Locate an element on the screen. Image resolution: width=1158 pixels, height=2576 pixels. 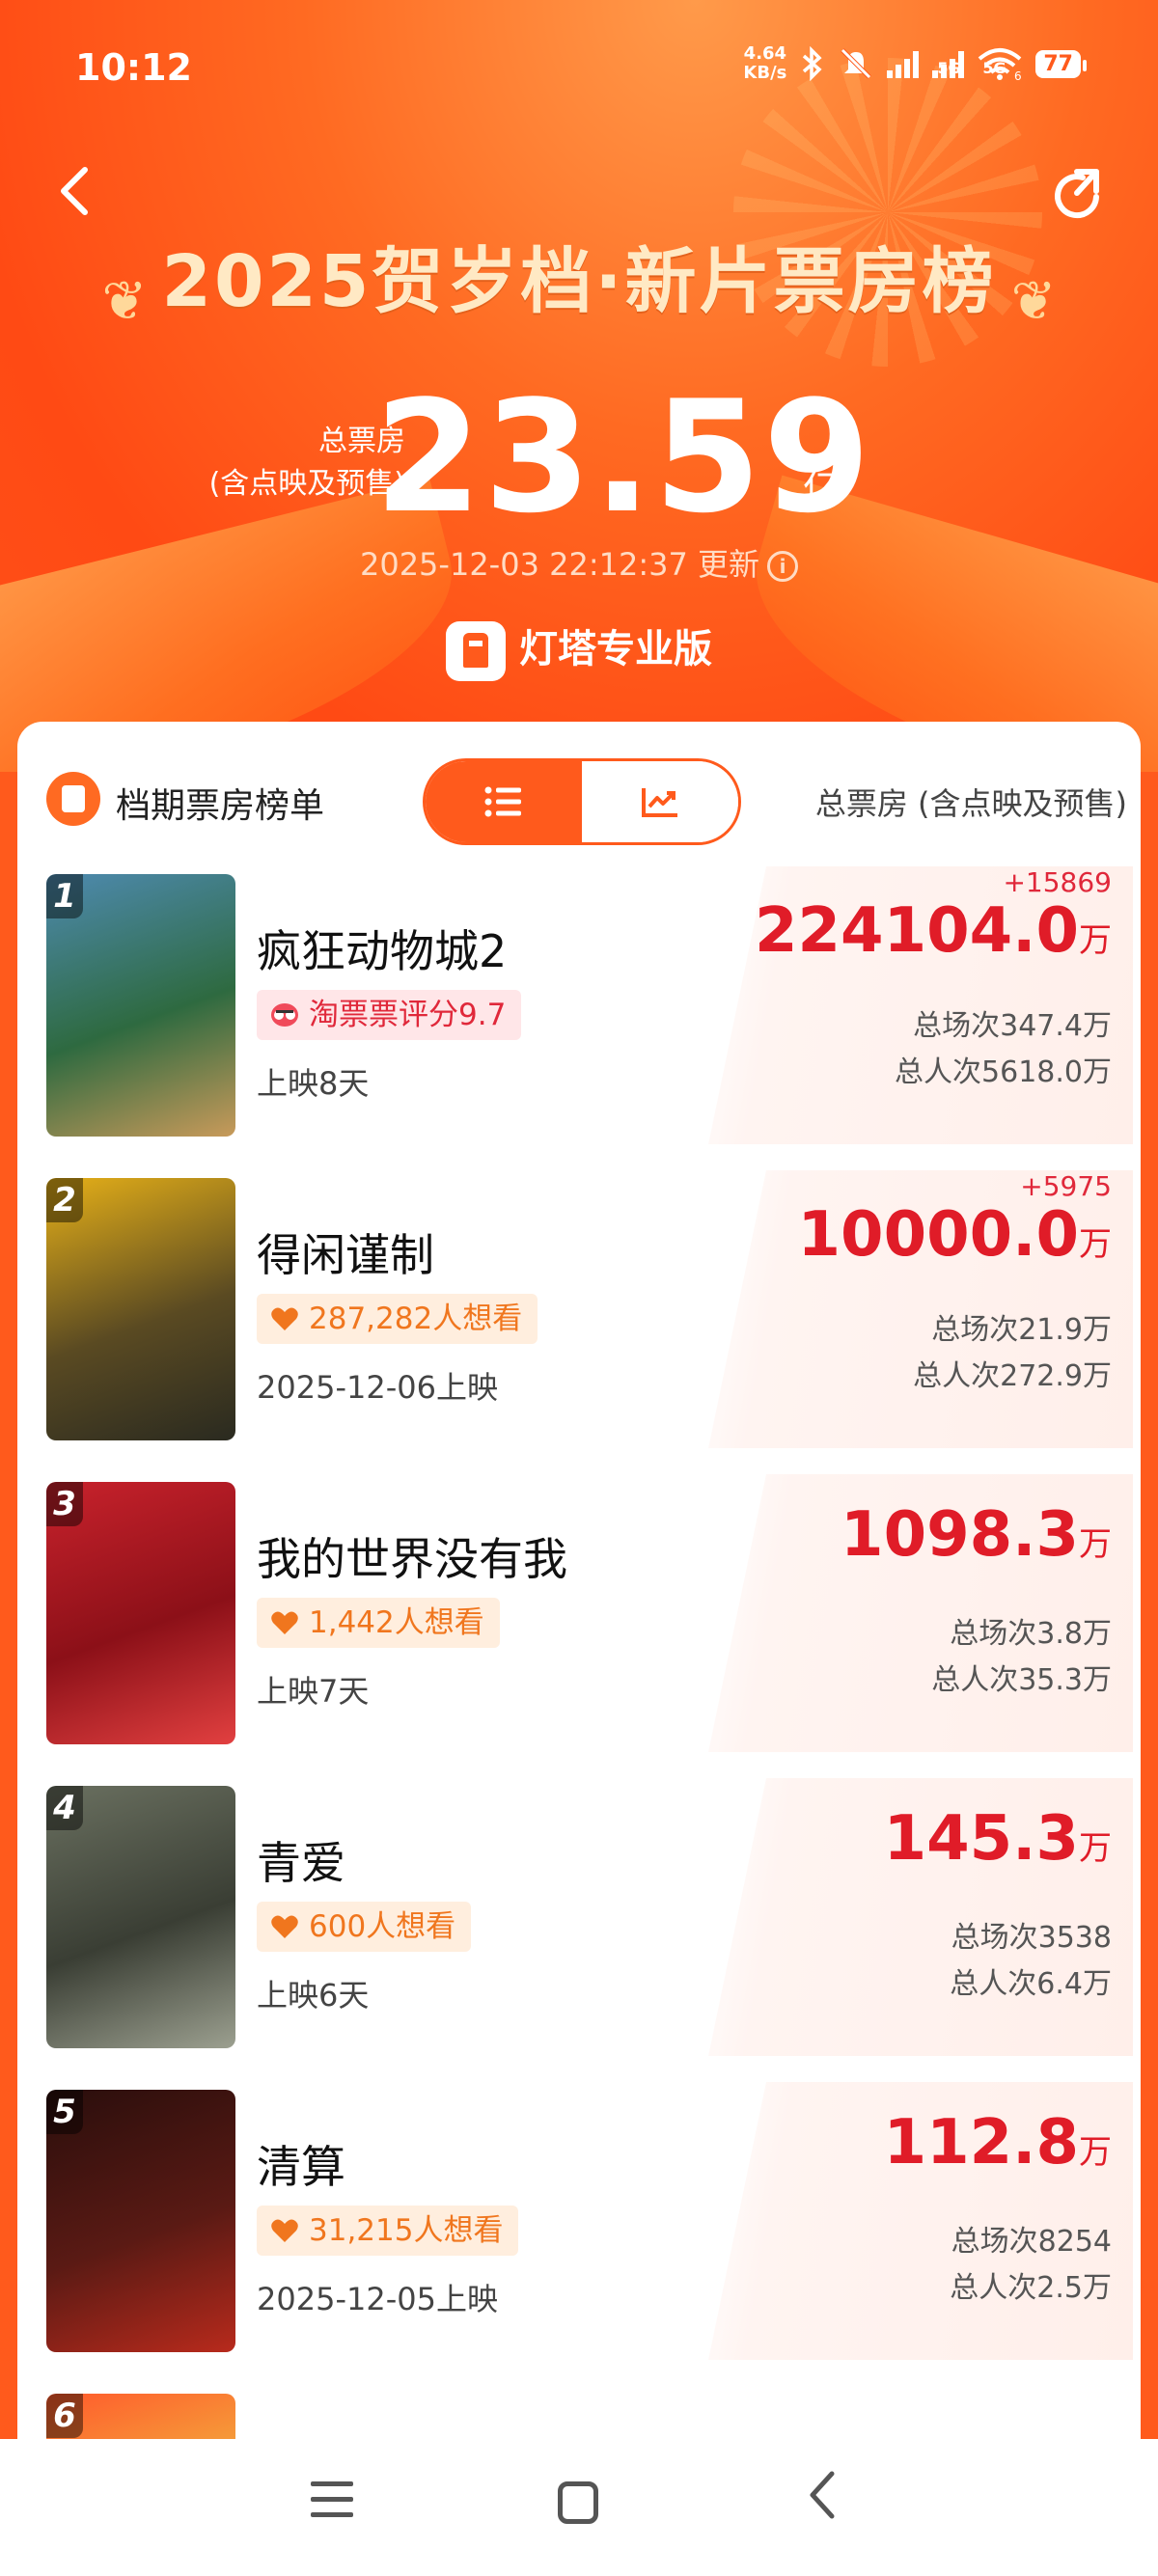
page-title: 2025贺岁档·新片票房榜 is located at coordinates (579, 282).